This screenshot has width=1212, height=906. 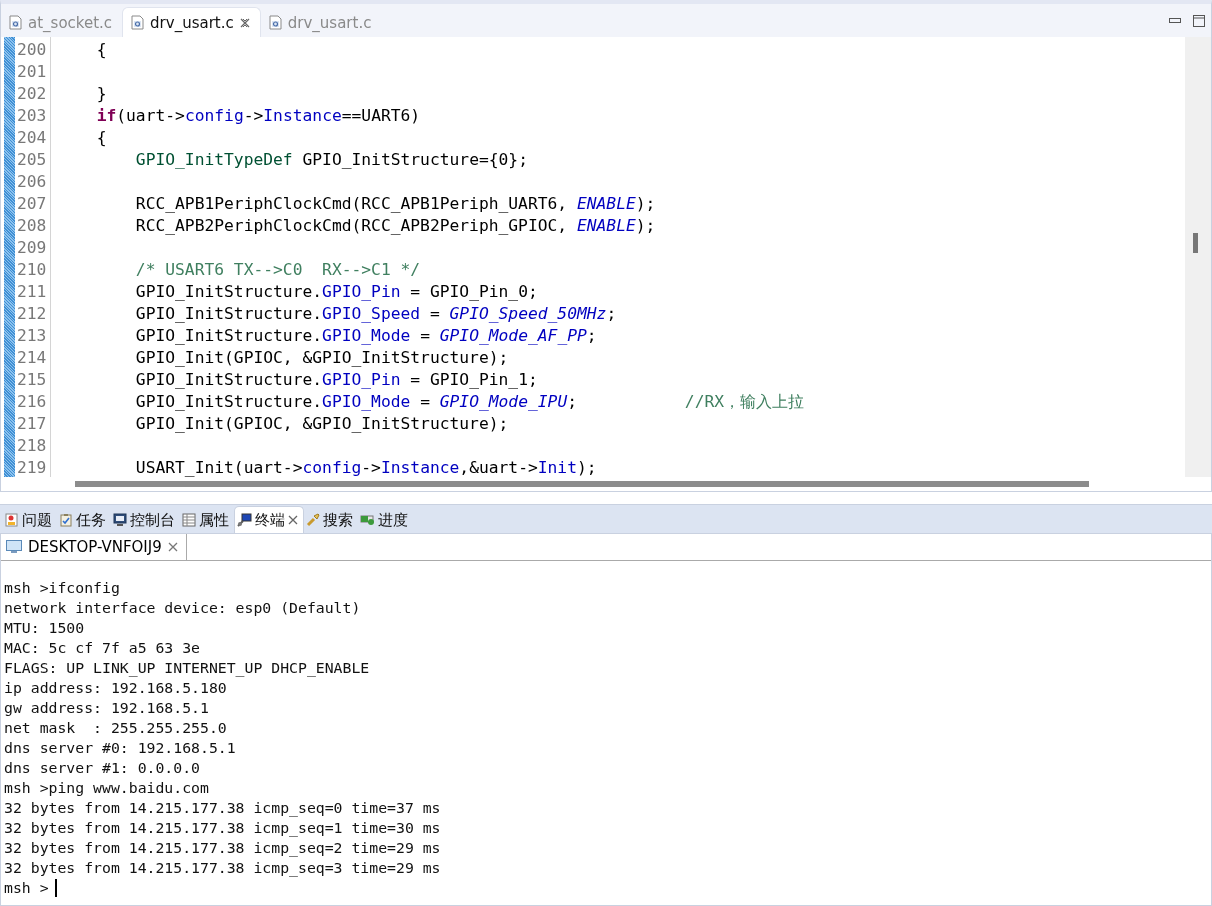 What do you see at coordinates (32, 204) in the screenshot?
I see `line-number: 207` at bounding box center [32, 204].